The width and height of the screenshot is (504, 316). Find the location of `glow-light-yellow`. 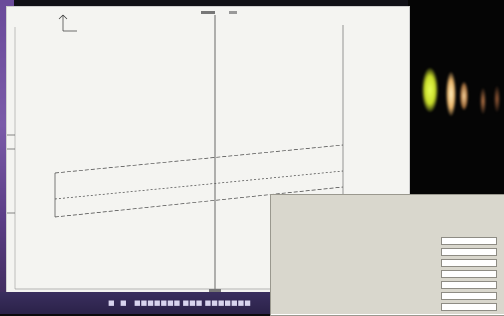

glow-light-yellow is located at coordinates (430, 90).